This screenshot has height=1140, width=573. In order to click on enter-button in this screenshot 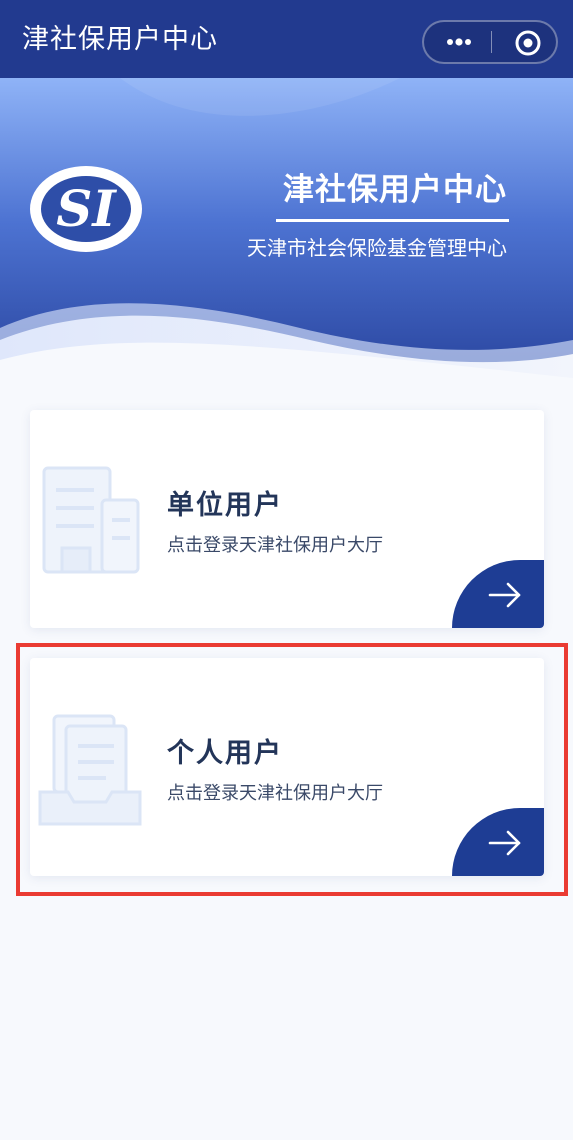, I will do `click(498, 594)`.